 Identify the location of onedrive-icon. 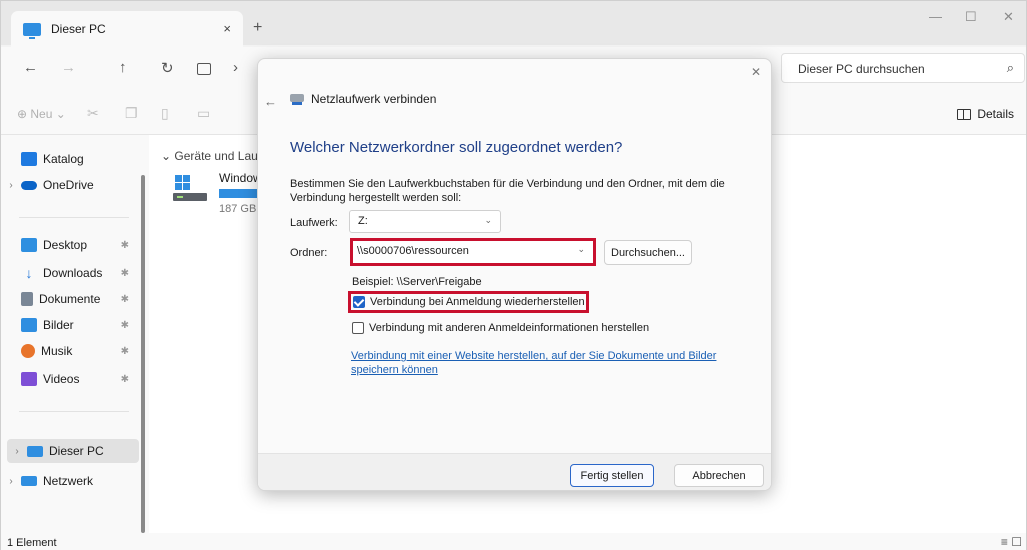
(29, 185).